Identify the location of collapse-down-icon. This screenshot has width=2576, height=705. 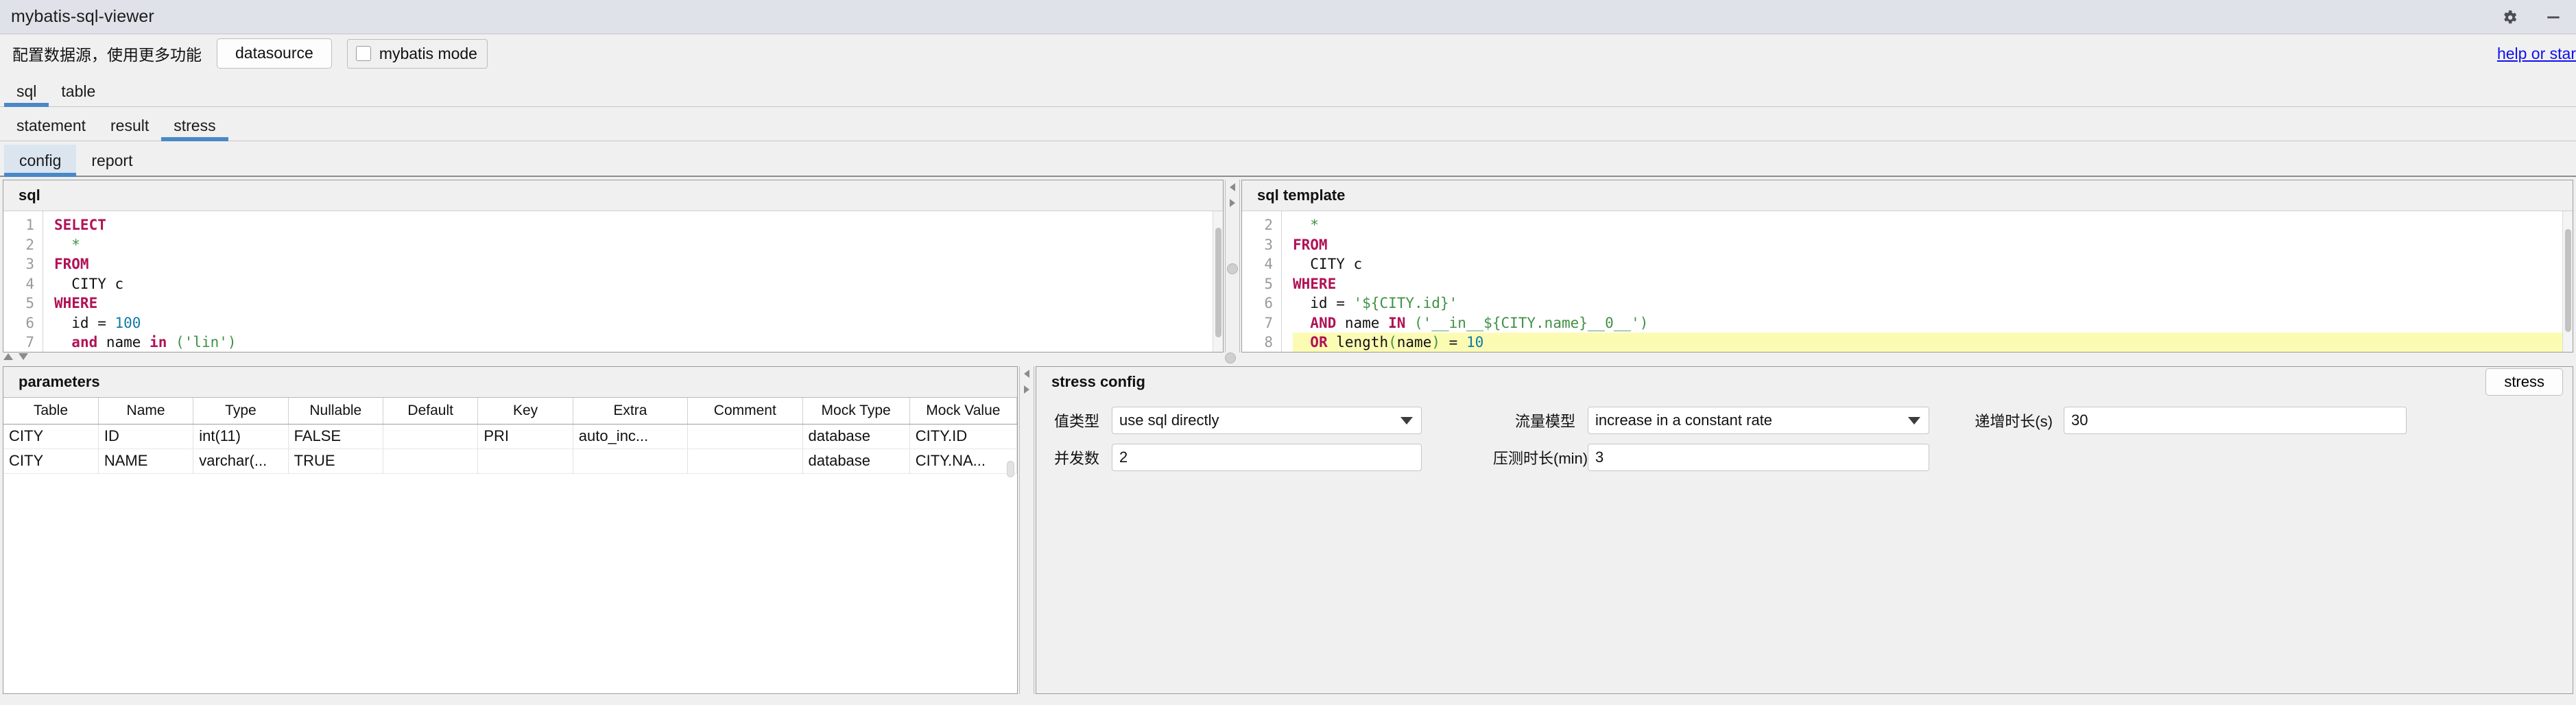
(23, 358).